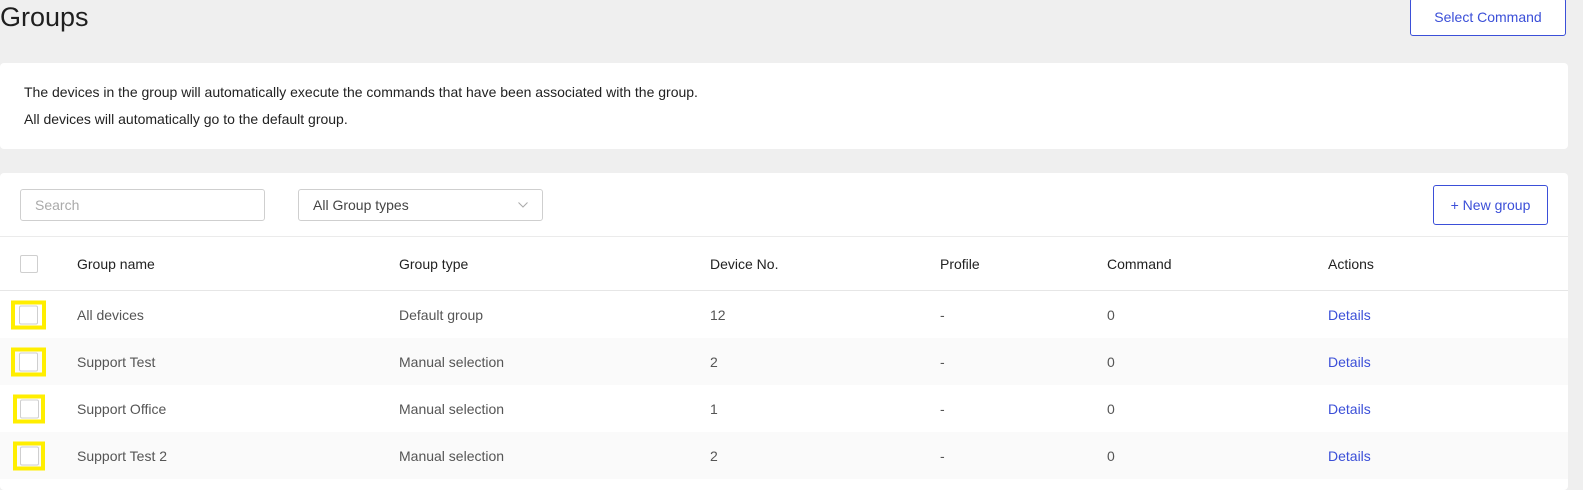 This screenshot has width=1583, height=490. I want to click on chevron-down-icon, so click(523, 205).